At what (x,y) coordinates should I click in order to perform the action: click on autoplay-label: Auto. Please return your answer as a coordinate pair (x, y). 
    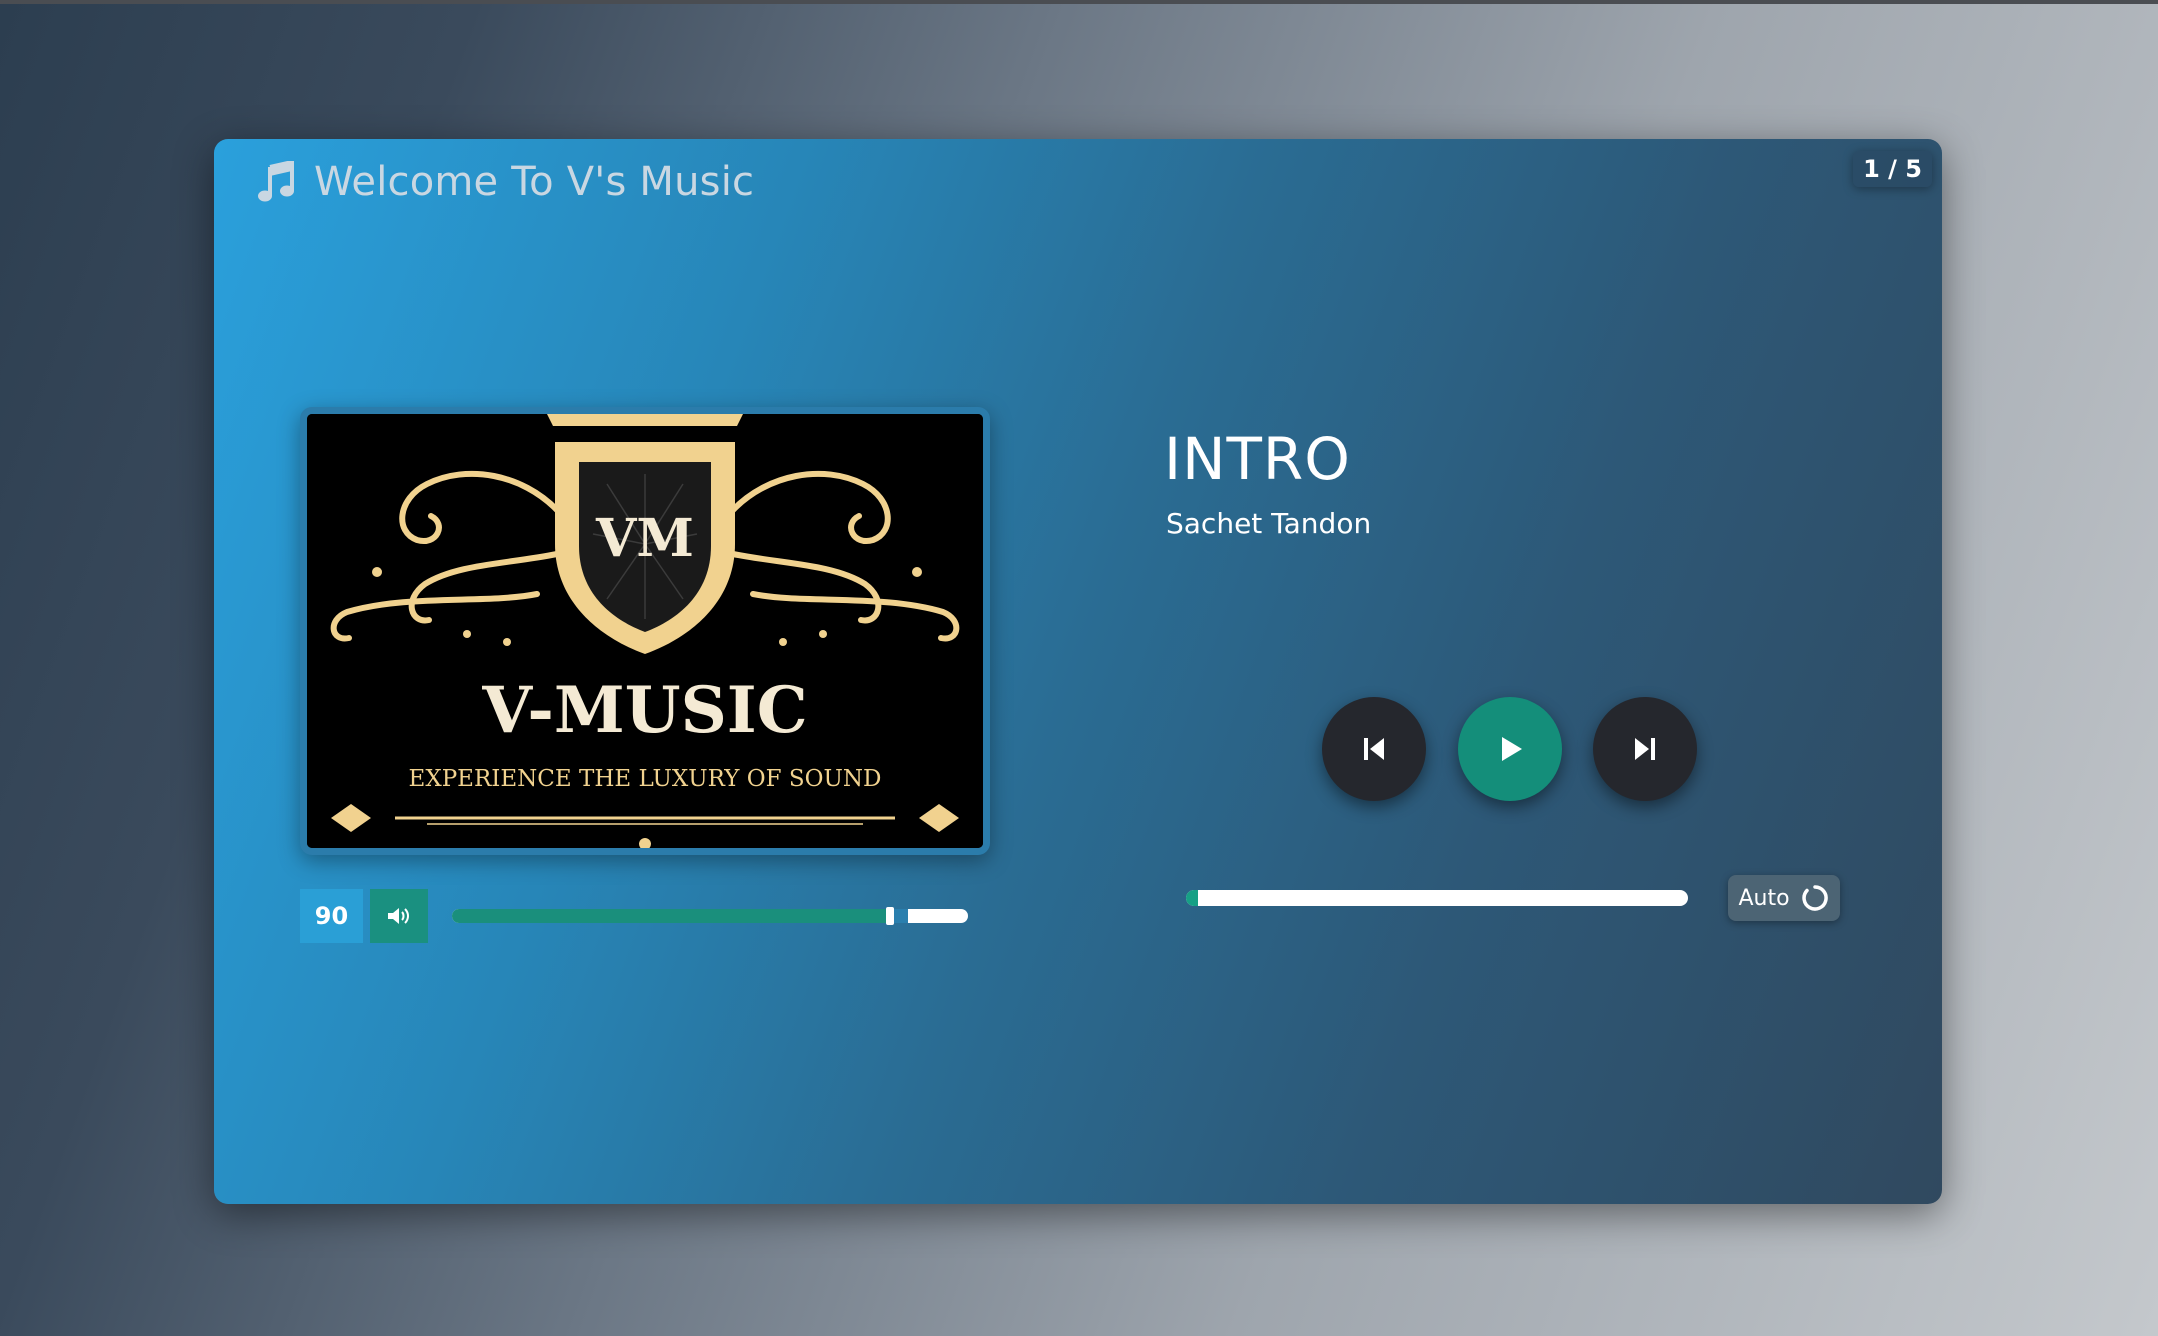
    Looking at the image, I should click on (1764, 898).